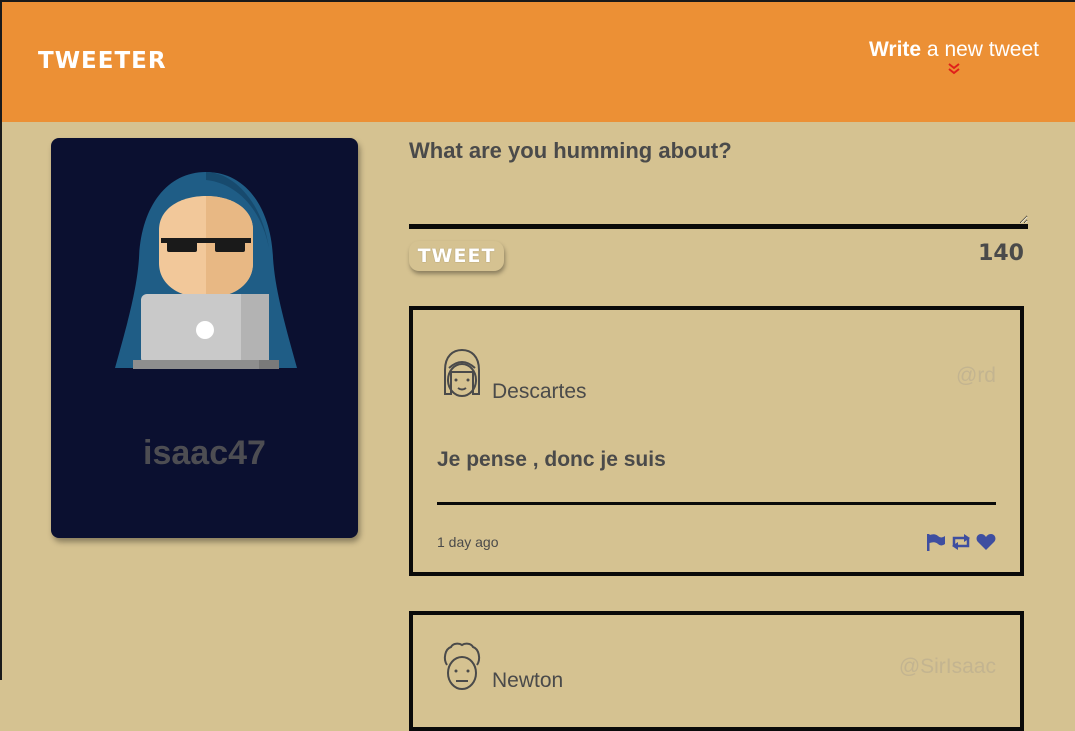  I want to click on tweet-actions, so click(961, 544).